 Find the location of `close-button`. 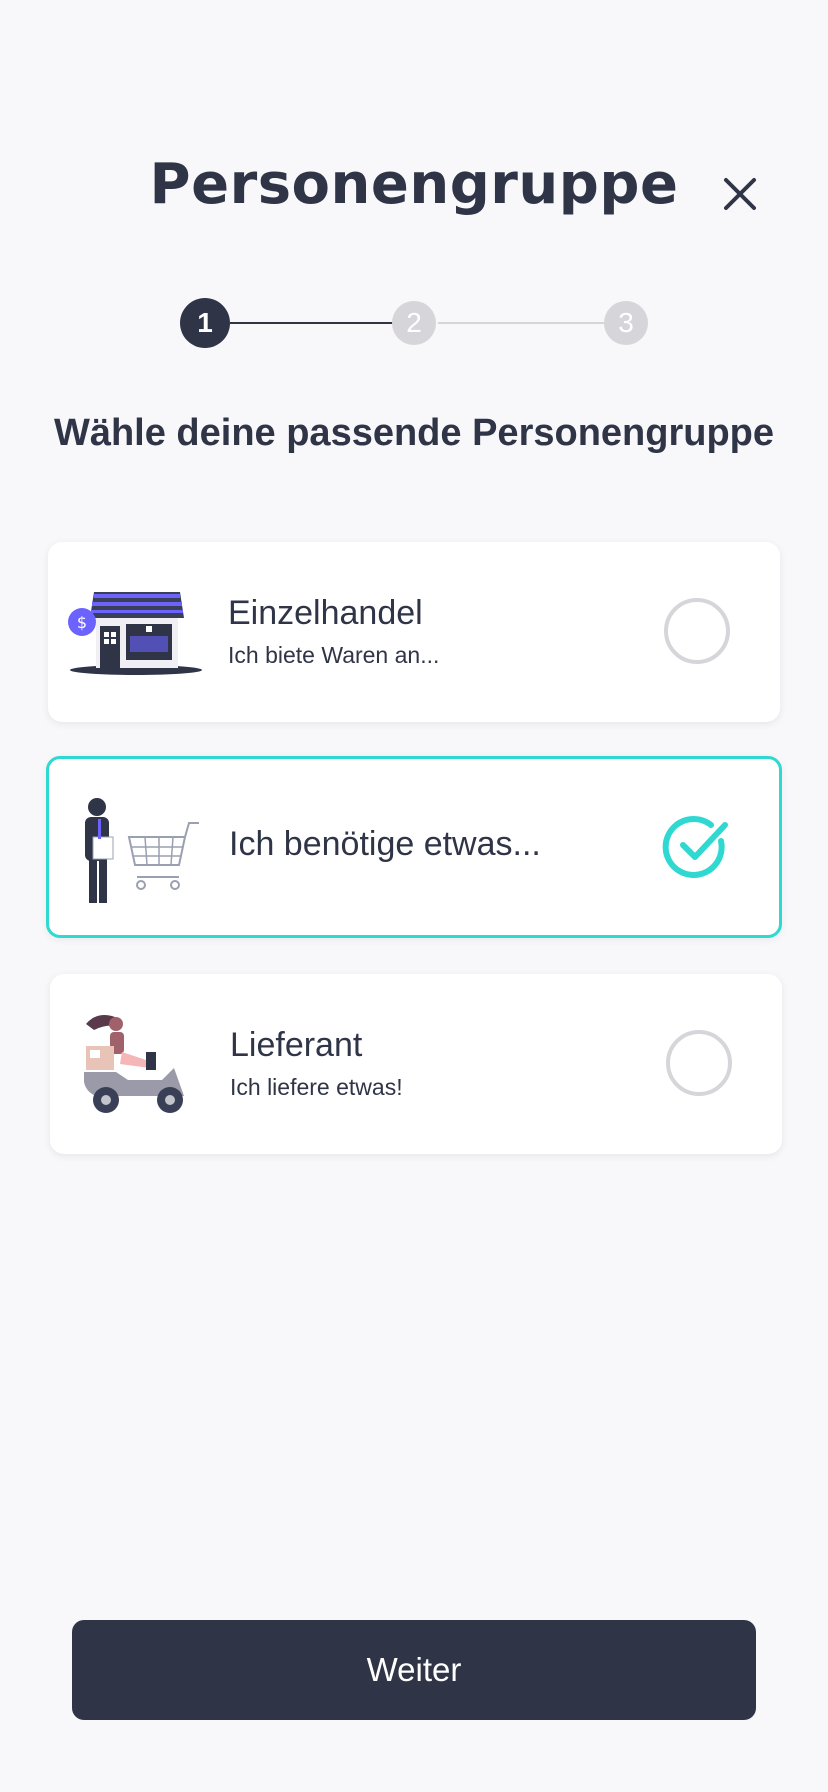

close-button is located at coordinates (740, 194).